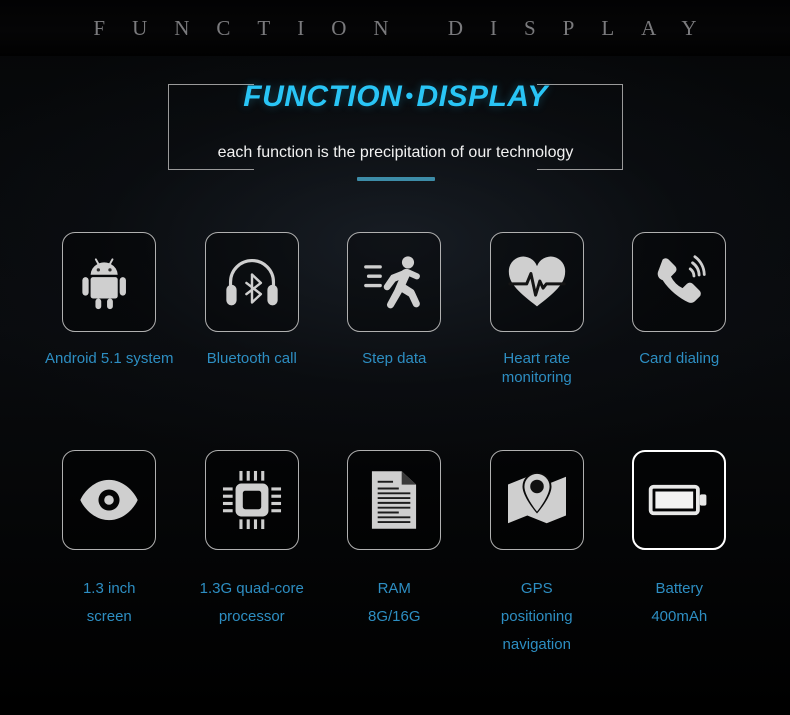 The image size is (790, 715). What do you see at coordinates (395, 179) in the screenshot?
I see `title-underline` at bounding box center [395, 179].